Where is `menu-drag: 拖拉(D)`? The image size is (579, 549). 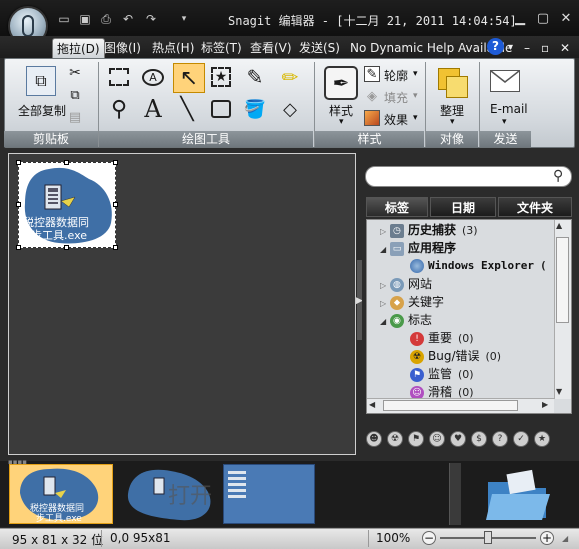 menu-drag: 拖拉(D) is located at coordinates (78, 48).